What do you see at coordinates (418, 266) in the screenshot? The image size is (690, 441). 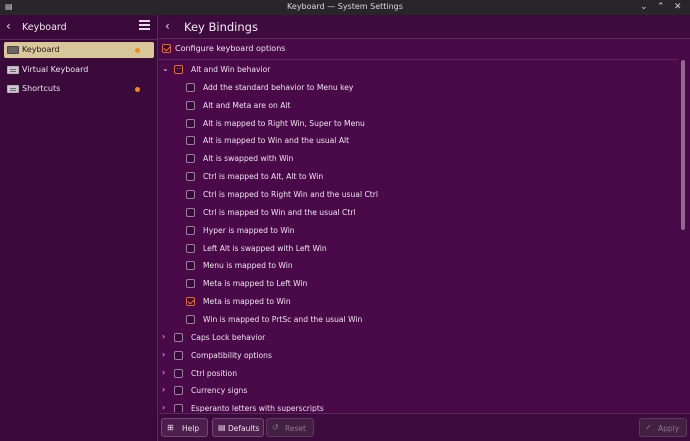 I see `tree-option: Menu is mapped to Win` at bounding box center [418, 266].